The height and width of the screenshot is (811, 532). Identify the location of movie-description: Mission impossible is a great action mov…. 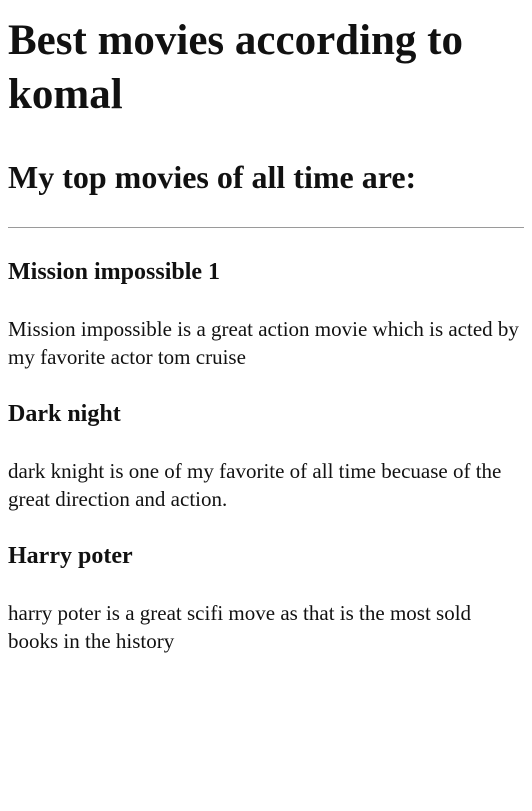
(263, 343).